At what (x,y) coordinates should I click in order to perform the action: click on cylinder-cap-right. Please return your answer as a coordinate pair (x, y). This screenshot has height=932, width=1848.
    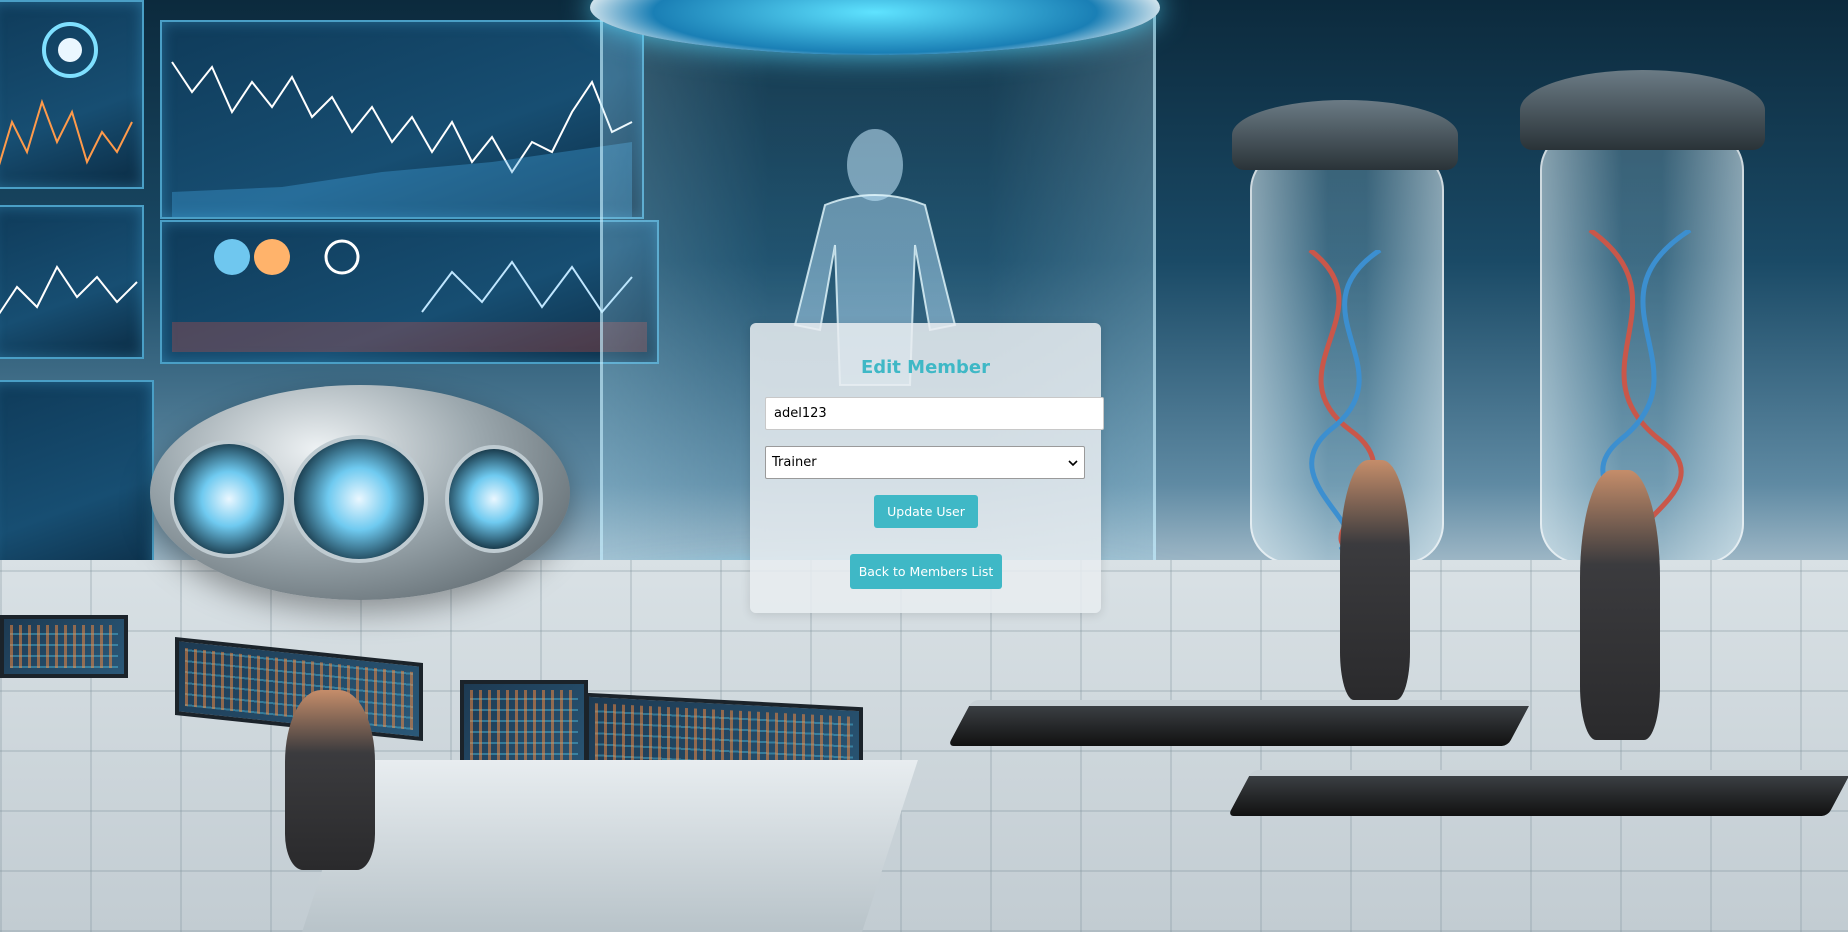
    Looking at the image, I should click on (1642, 110).